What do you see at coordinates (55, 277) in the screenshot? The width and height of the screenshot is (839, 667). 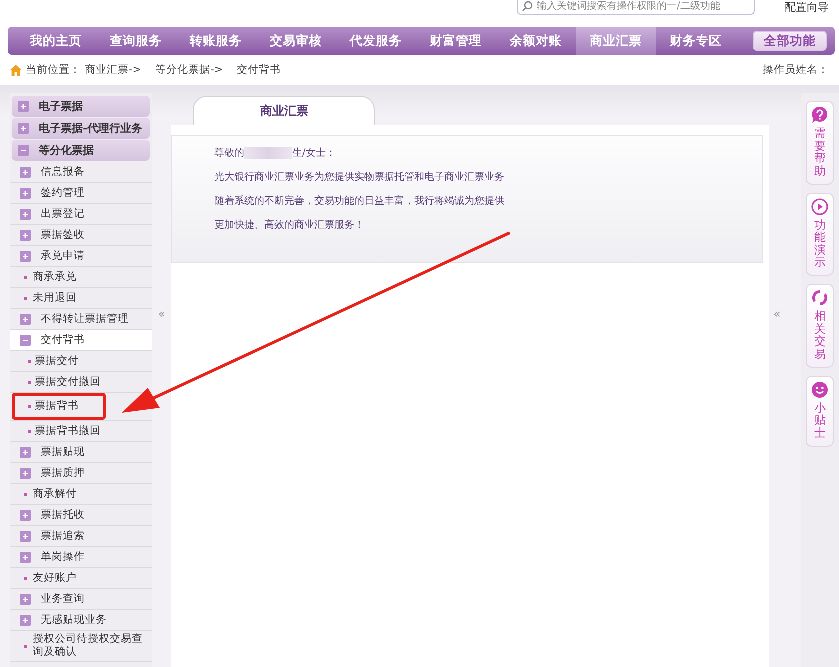 I see `item-label: 商承承兑` at bounding box center [55, 277].